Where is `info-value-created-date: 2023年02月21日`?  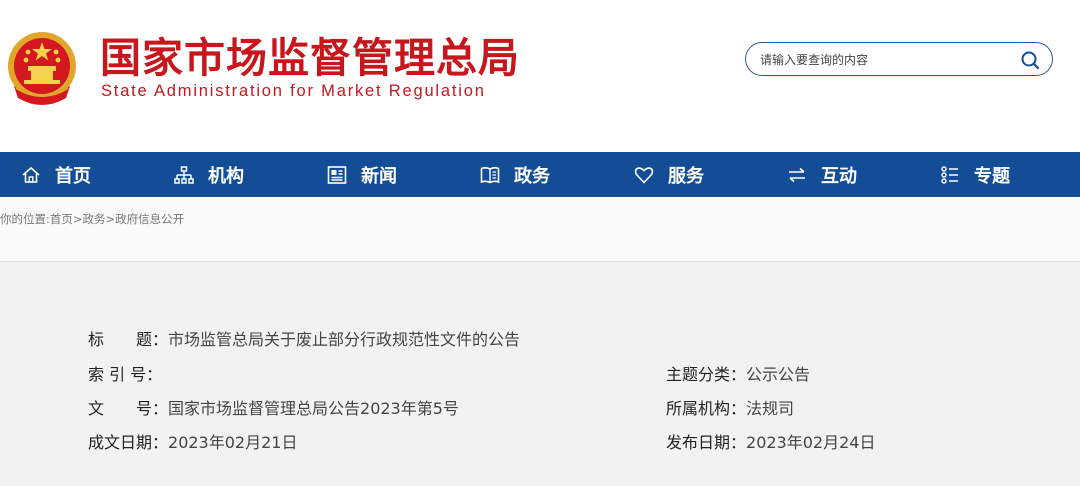
info-value-created-date: 2023年02月21日 is located at coordinates (233, 442).